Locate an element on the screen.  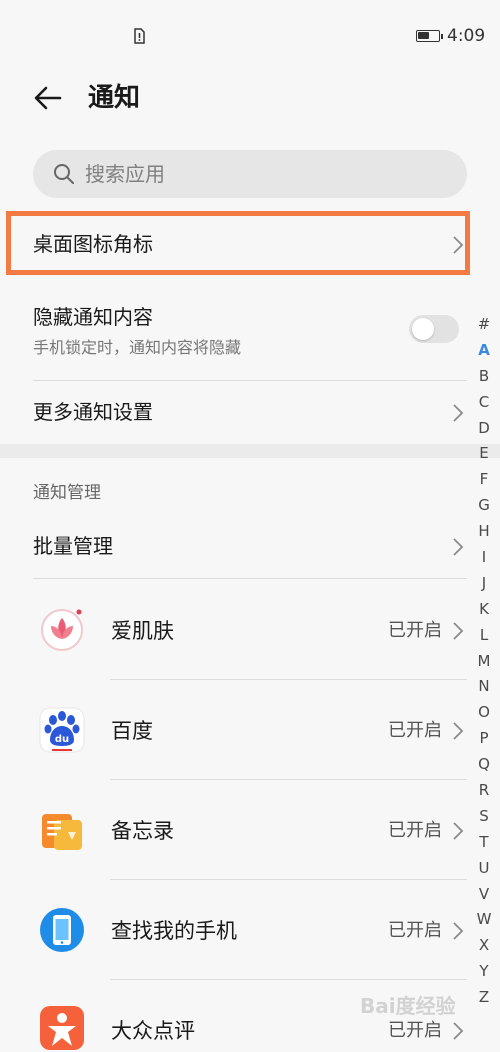
status-bar: 4:09 is located at coordinates (250, 35).